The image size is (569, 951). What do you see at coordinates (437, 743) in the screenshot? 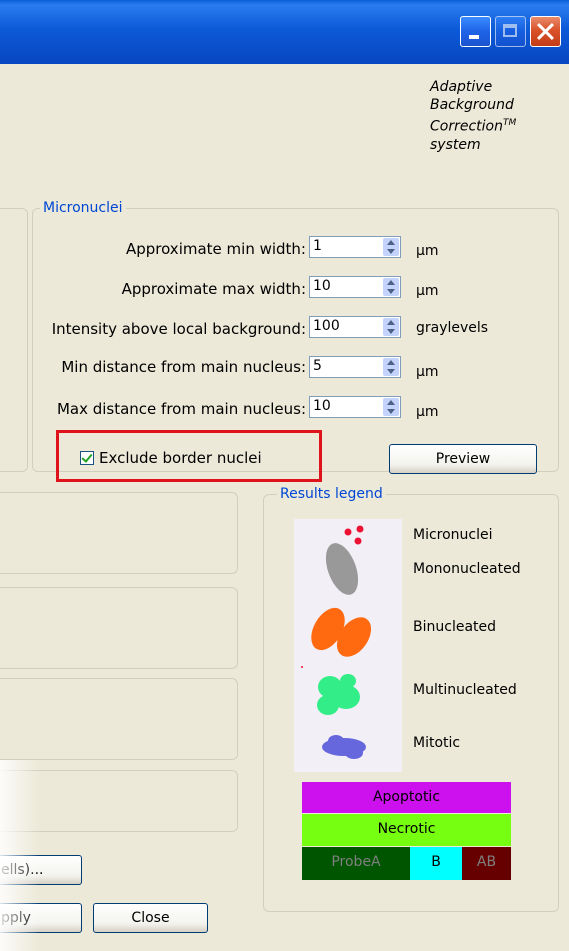
I see `legend-mitotic: Mitotic` at bounding box center [437, 743].